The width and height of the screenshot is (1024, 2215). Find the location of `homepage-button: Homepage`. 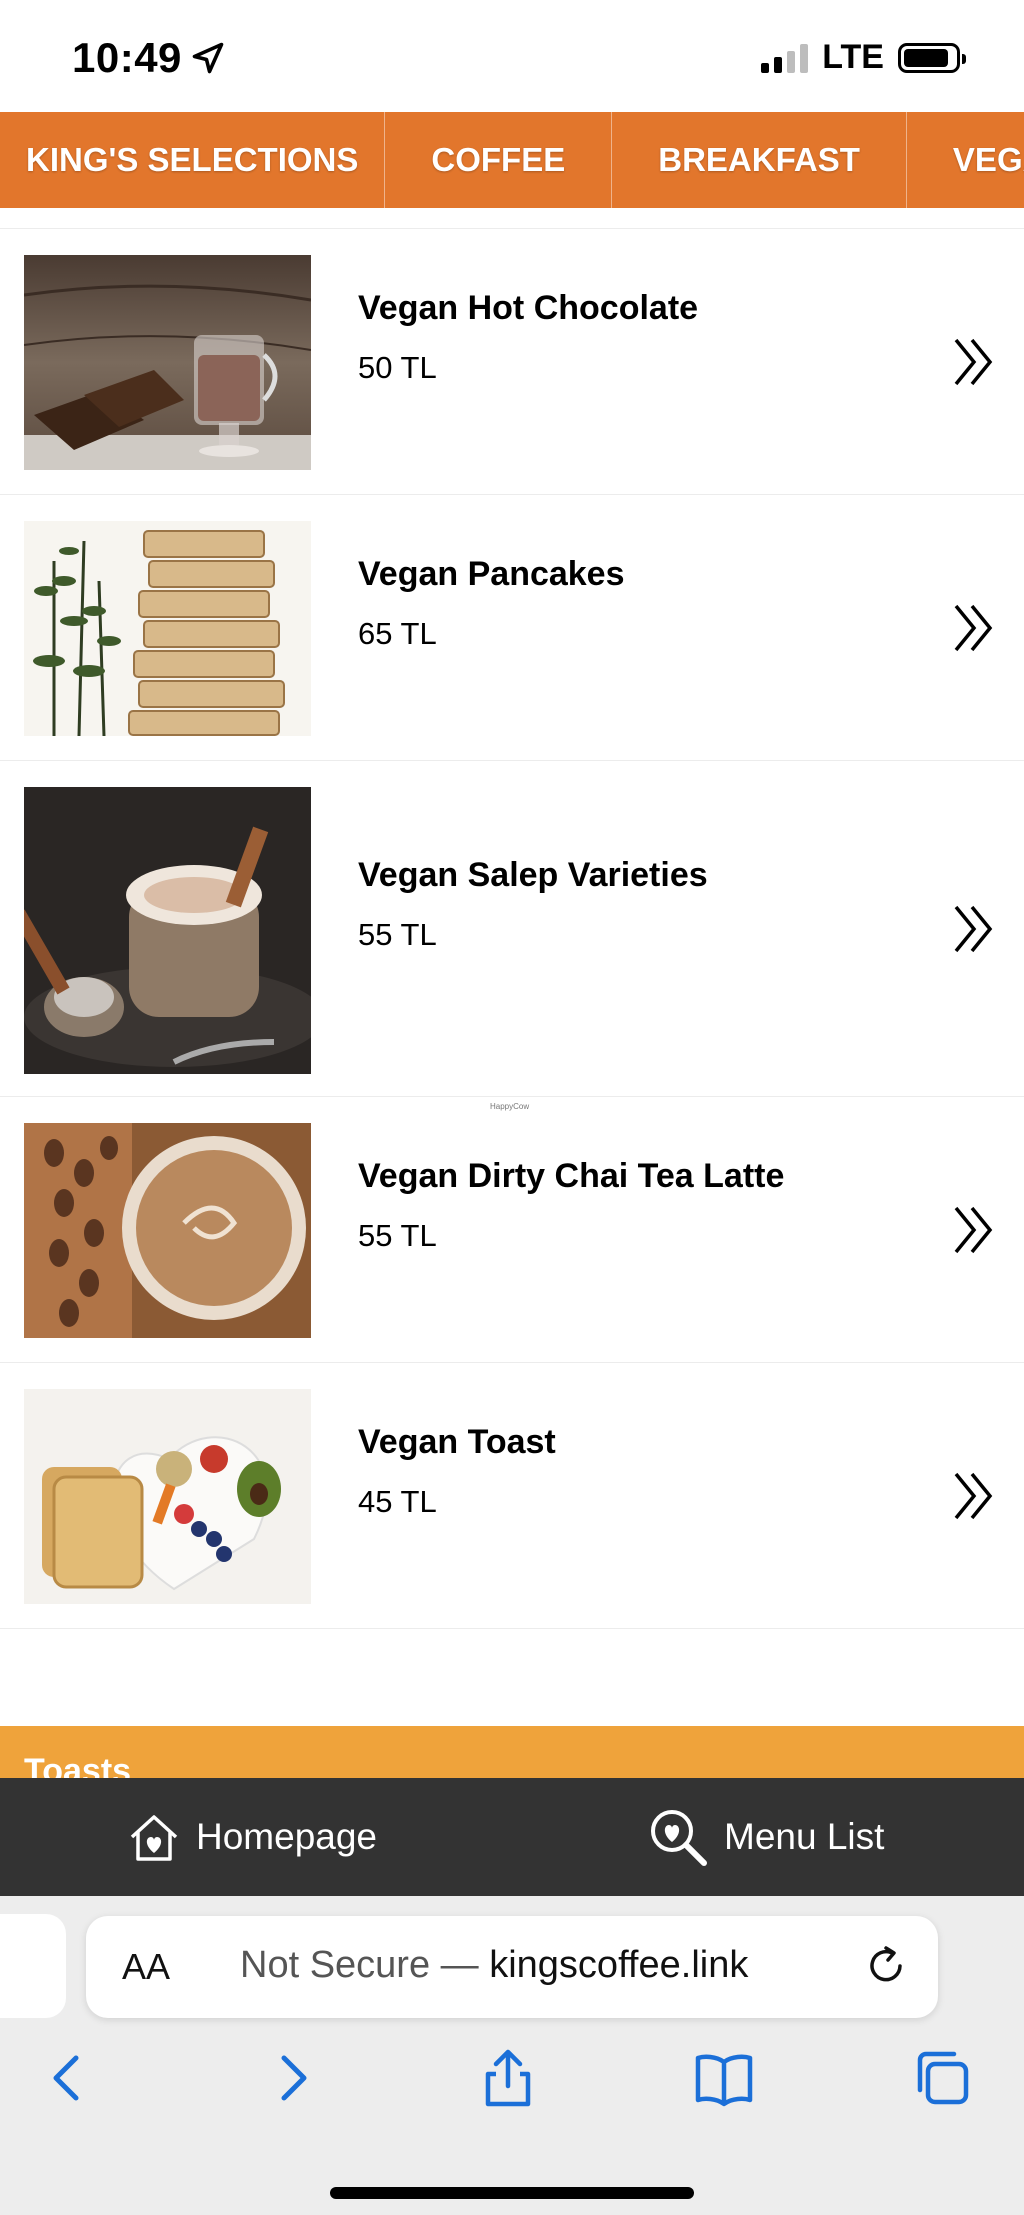

homepage-button: Homepage is located at coordinates (251, 1837).